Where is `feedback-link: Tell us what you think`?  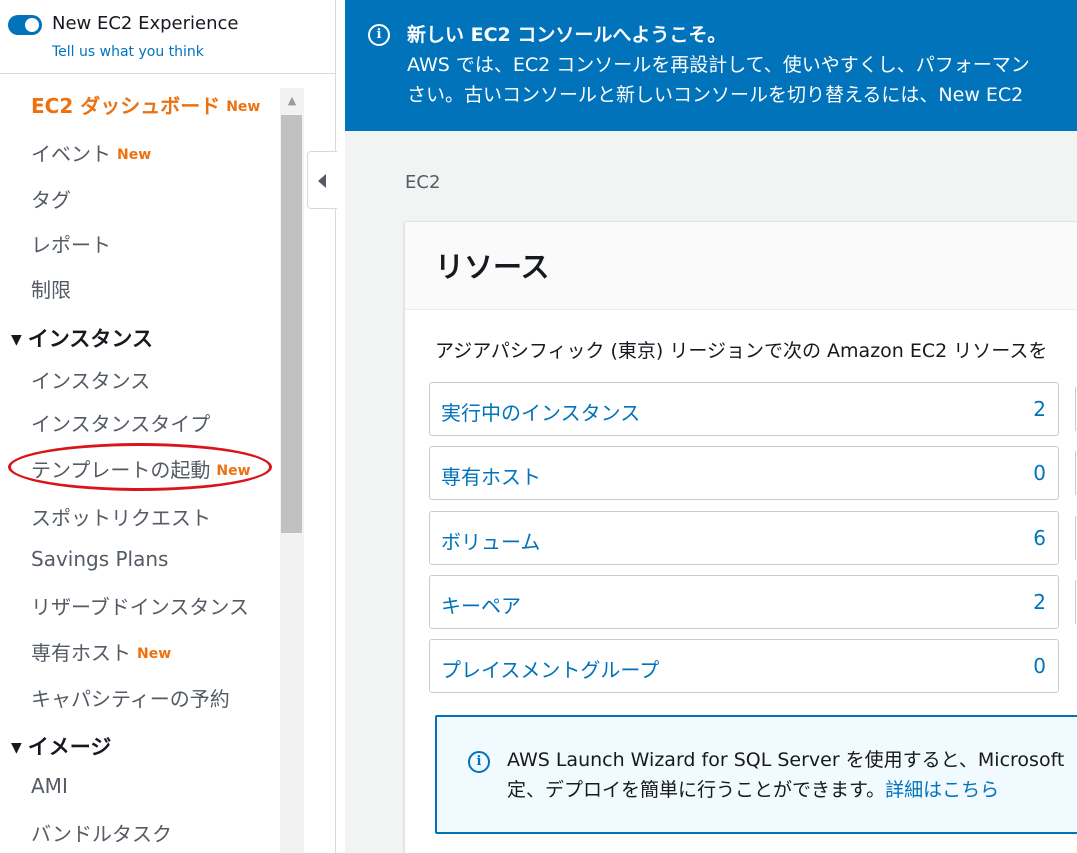 feedback-link: Tell us what you think is located at coordinates (128, 52).